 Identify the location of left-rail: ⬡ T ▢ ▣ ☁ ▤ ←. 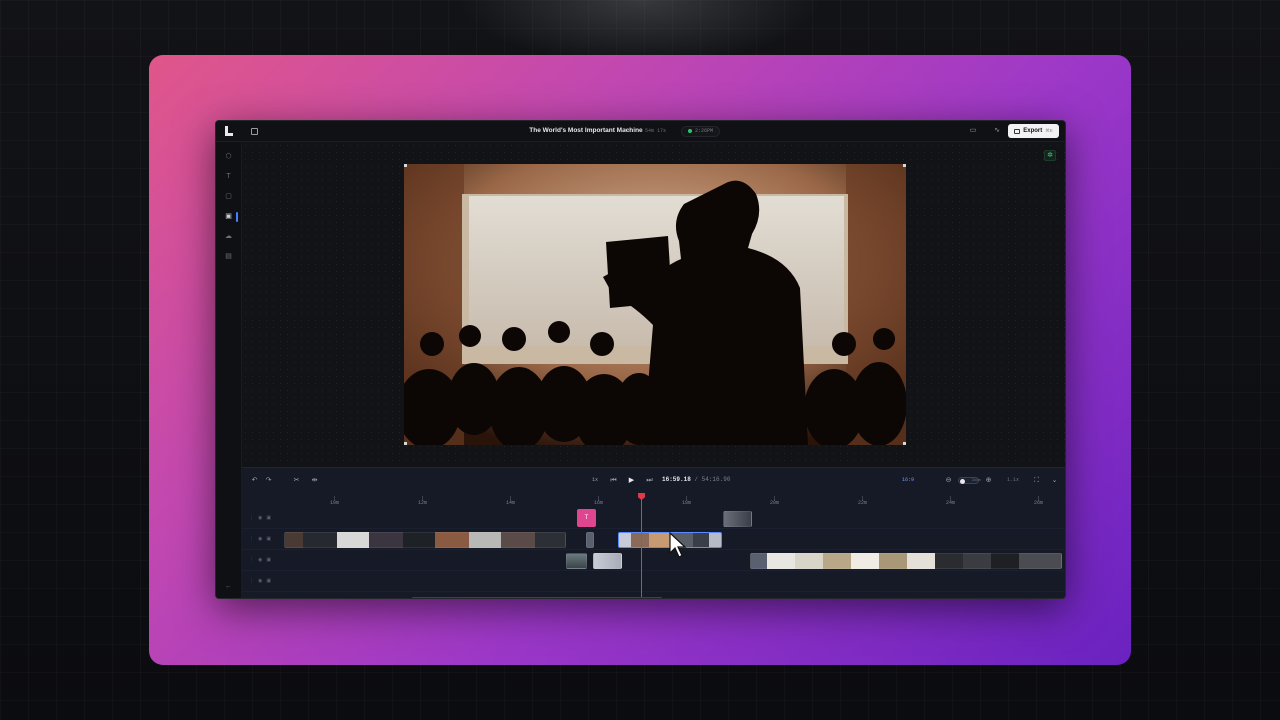
(229, 370).